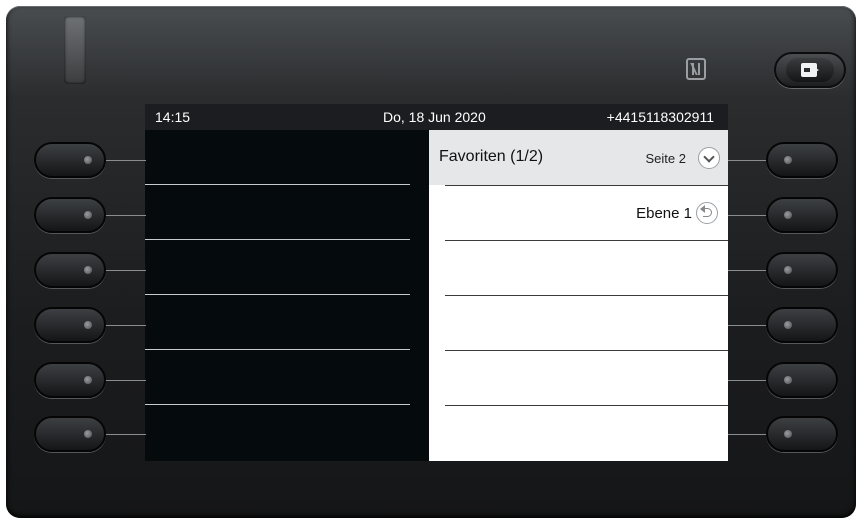 The width and height of the screenshot is (860, 522). I want to click on logout-button-face, so click(810, 70).